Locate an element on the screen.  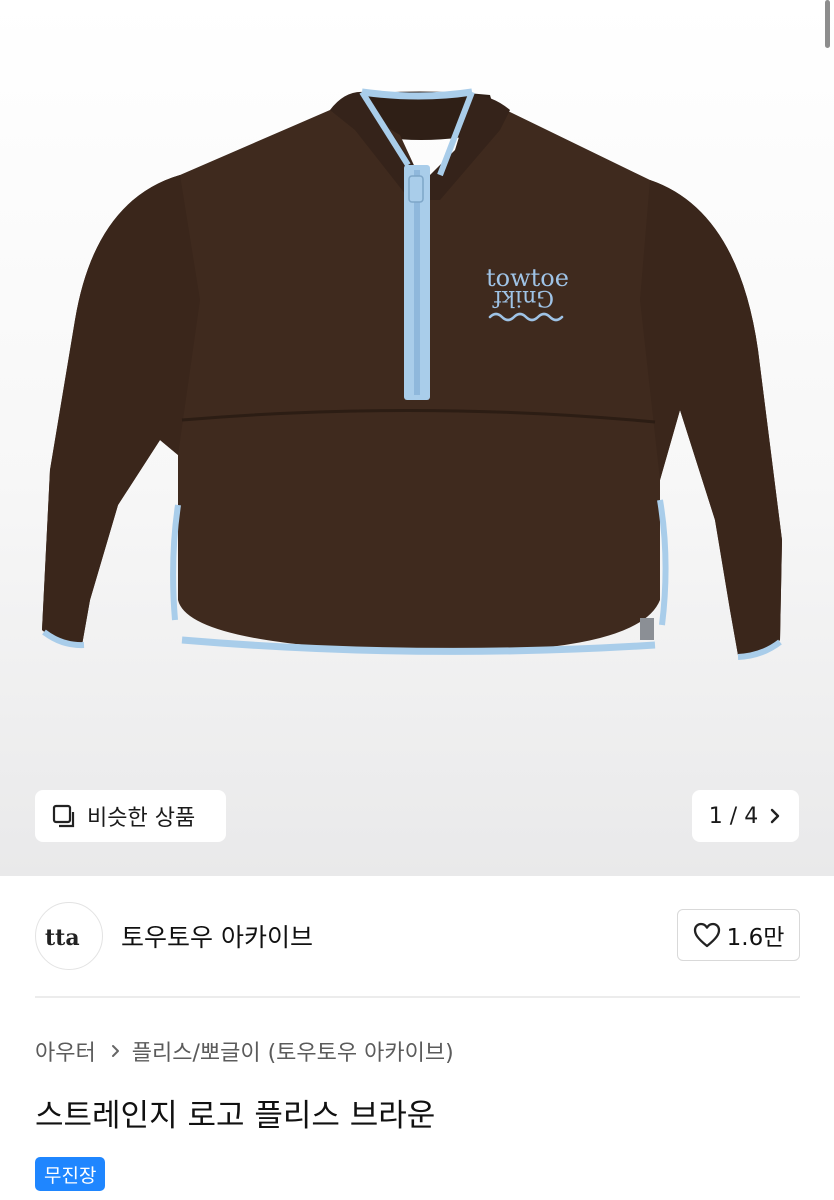
breadcrumb-item-fleece: 플리스/뽀글이 (토우토우 아카이브) is located at coordinates (293, 1051).